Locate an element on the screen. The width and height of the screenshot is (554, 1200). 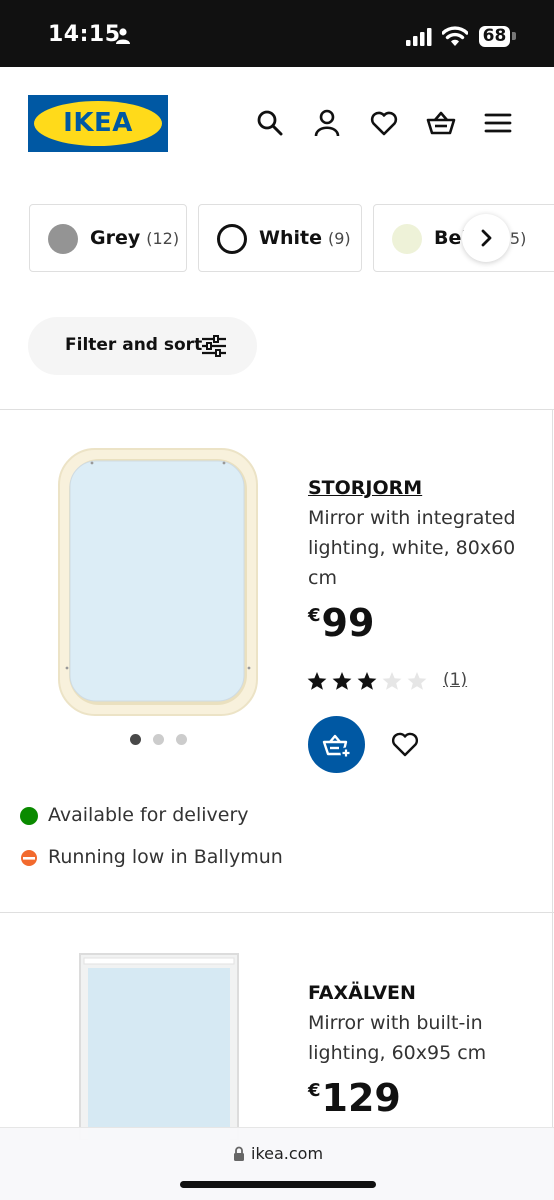
chevron-right-icon is located at coordinates (486, 238).